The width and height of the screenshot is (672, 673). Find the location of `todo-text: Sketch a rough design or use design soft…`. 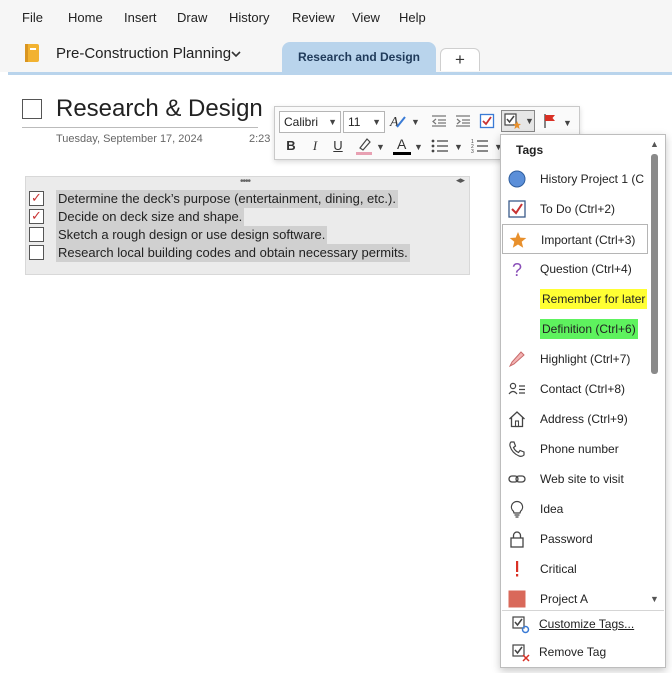

todo-text: Sketch a rough design or use design soft… is located at coordinates (192, 235).